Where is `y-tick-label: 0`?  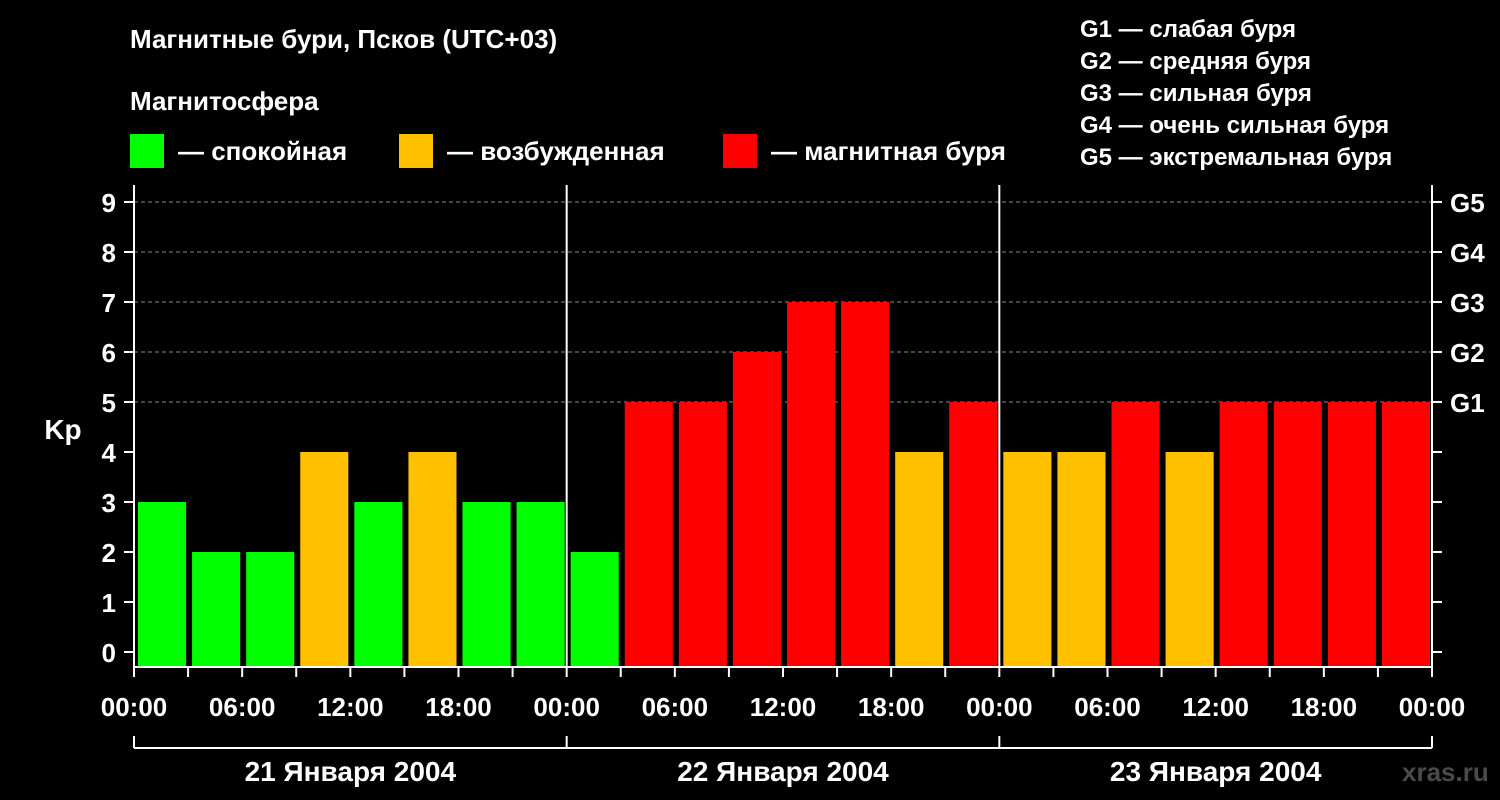 y-tick-label: 0 is located at coordinates (109, 653).